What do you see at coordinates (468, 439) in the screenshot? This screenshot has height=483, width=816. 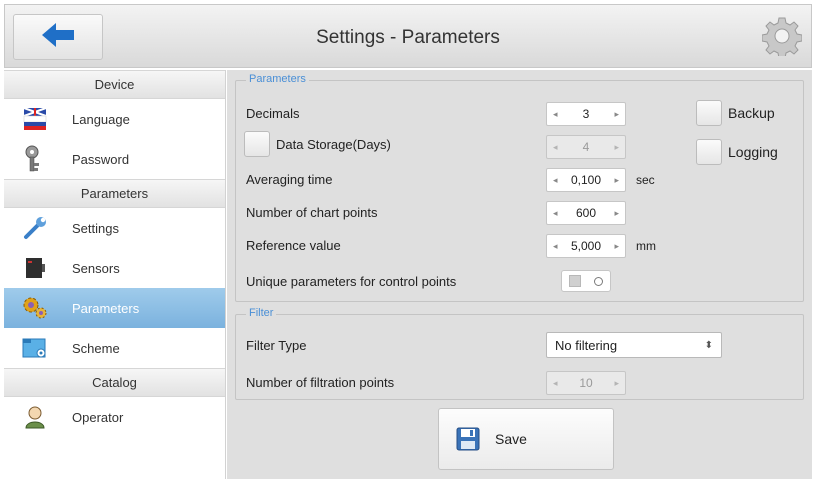 I see `floppy-disk-icon` at bounding box center [468, 439].